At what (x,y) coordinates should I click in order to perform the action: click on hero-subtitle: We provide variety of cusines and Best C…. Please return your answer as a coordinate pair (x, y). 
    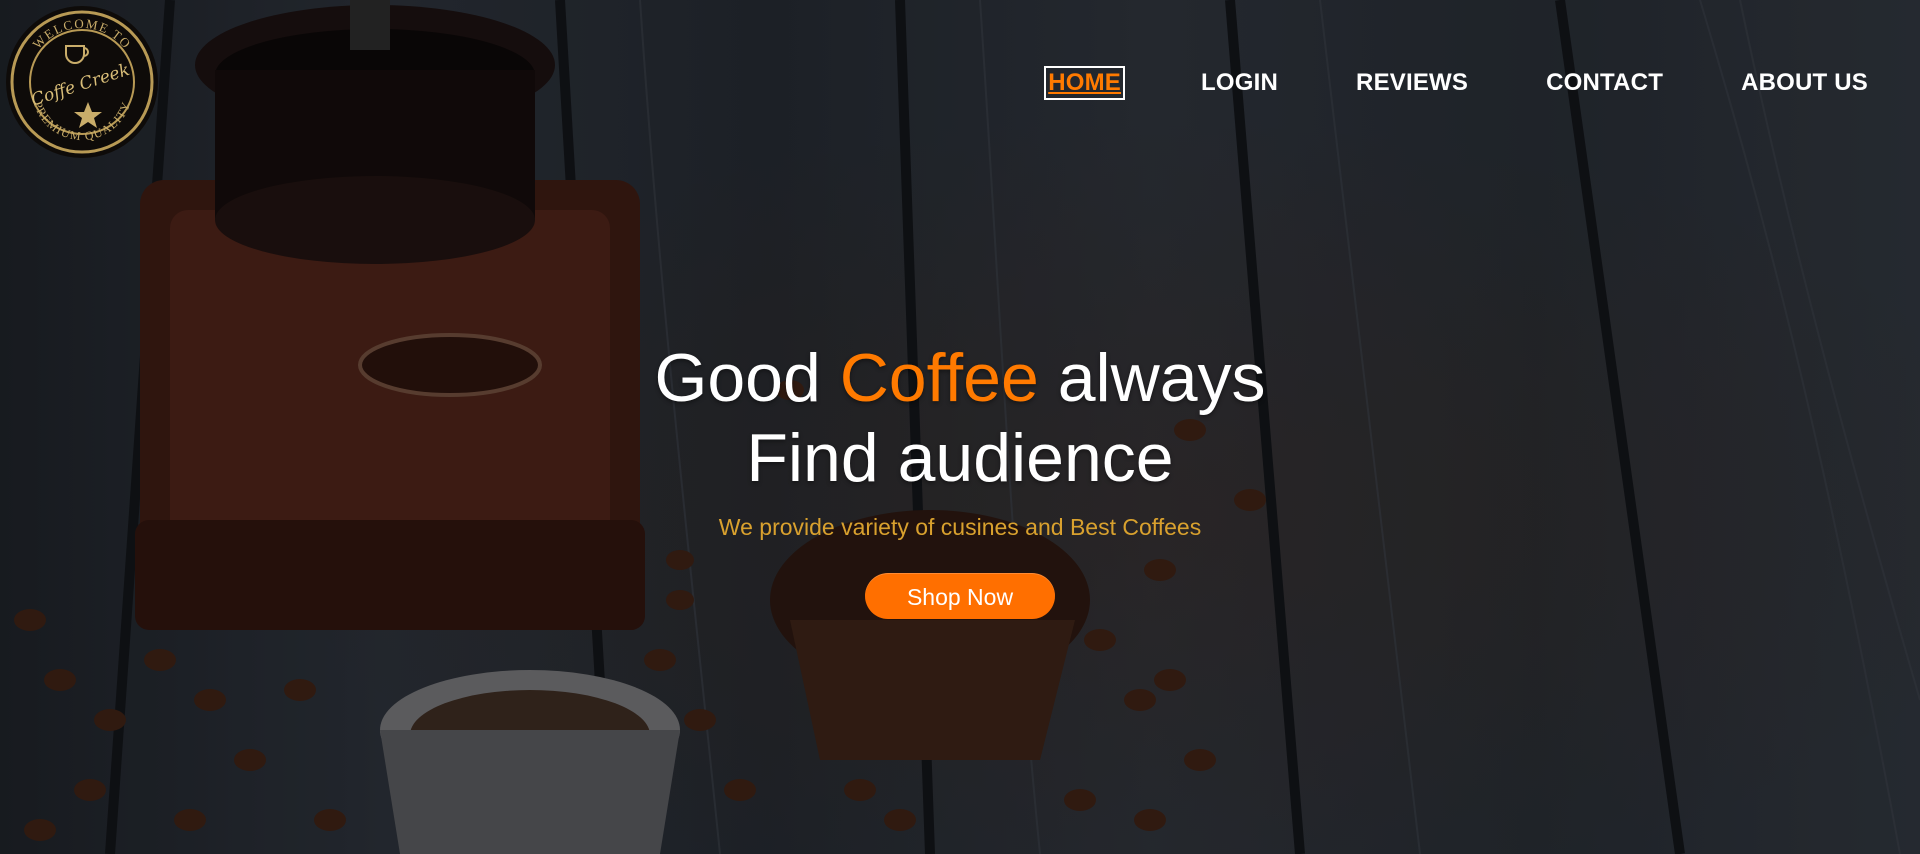
    Looking at the image, I should click on (960, 527).